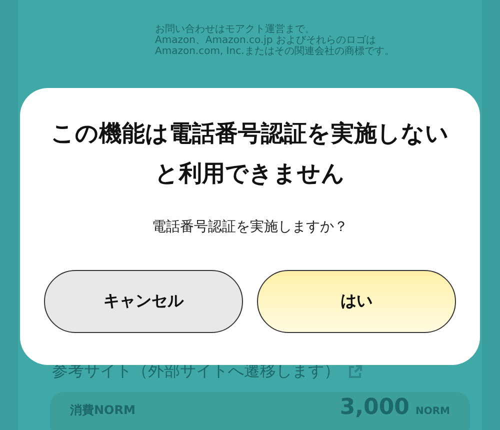  Describe the element at coordinates (356, 301) in the screenshot. I see `confirm-button: はい` at that location.